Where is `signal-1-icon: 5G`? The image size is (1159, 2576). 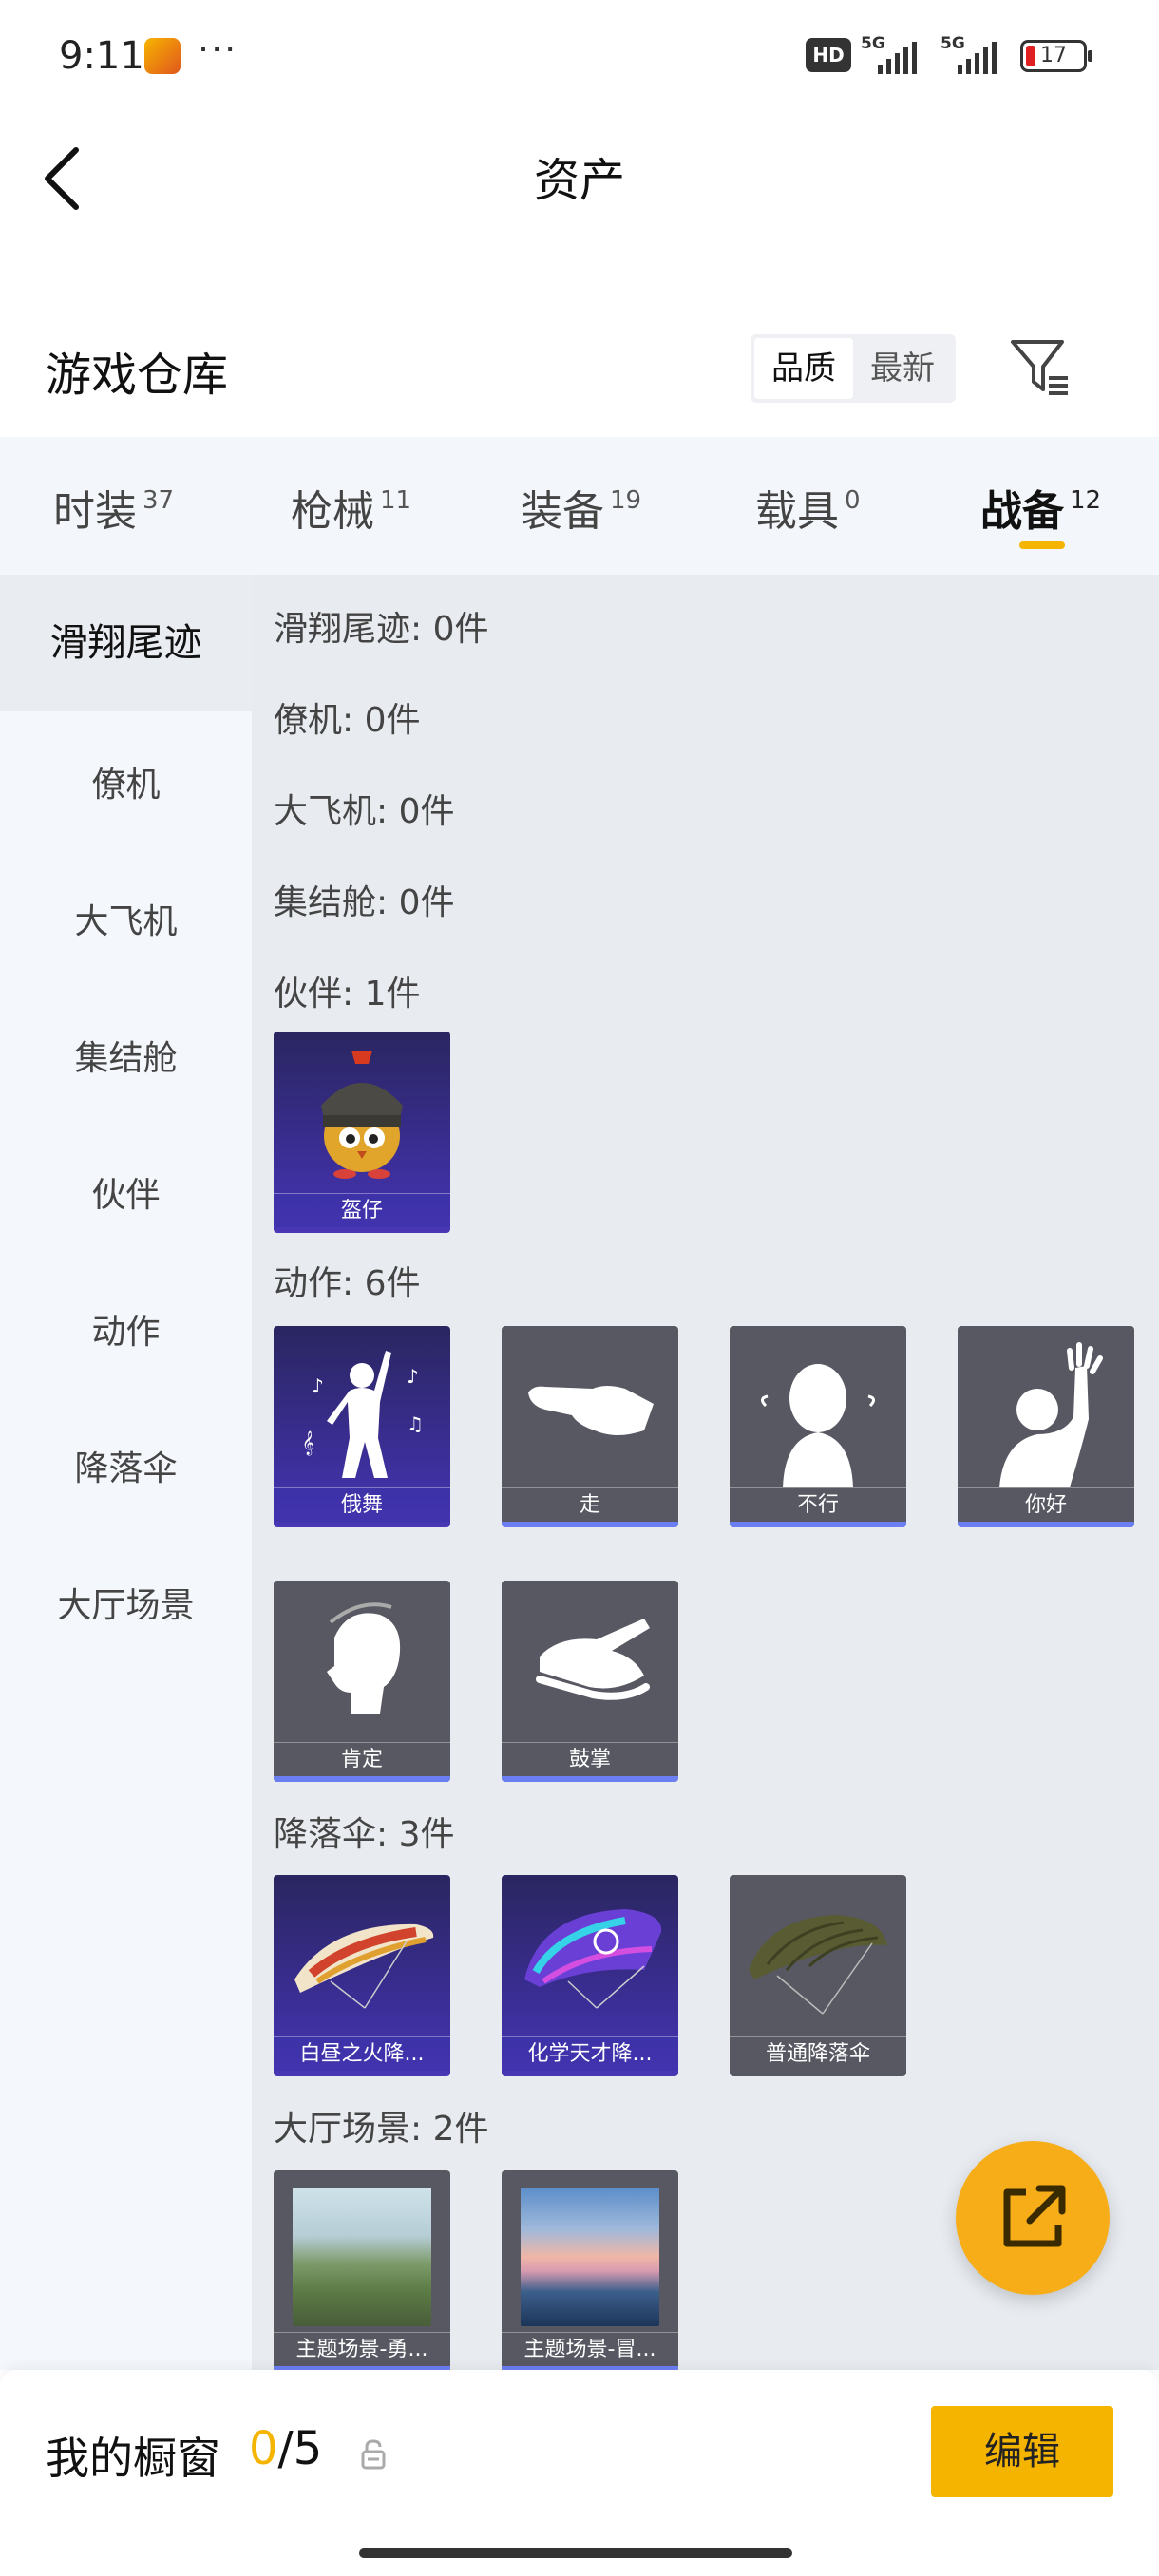 signal-1-icon: 5G is located at coordinates (891, 55).